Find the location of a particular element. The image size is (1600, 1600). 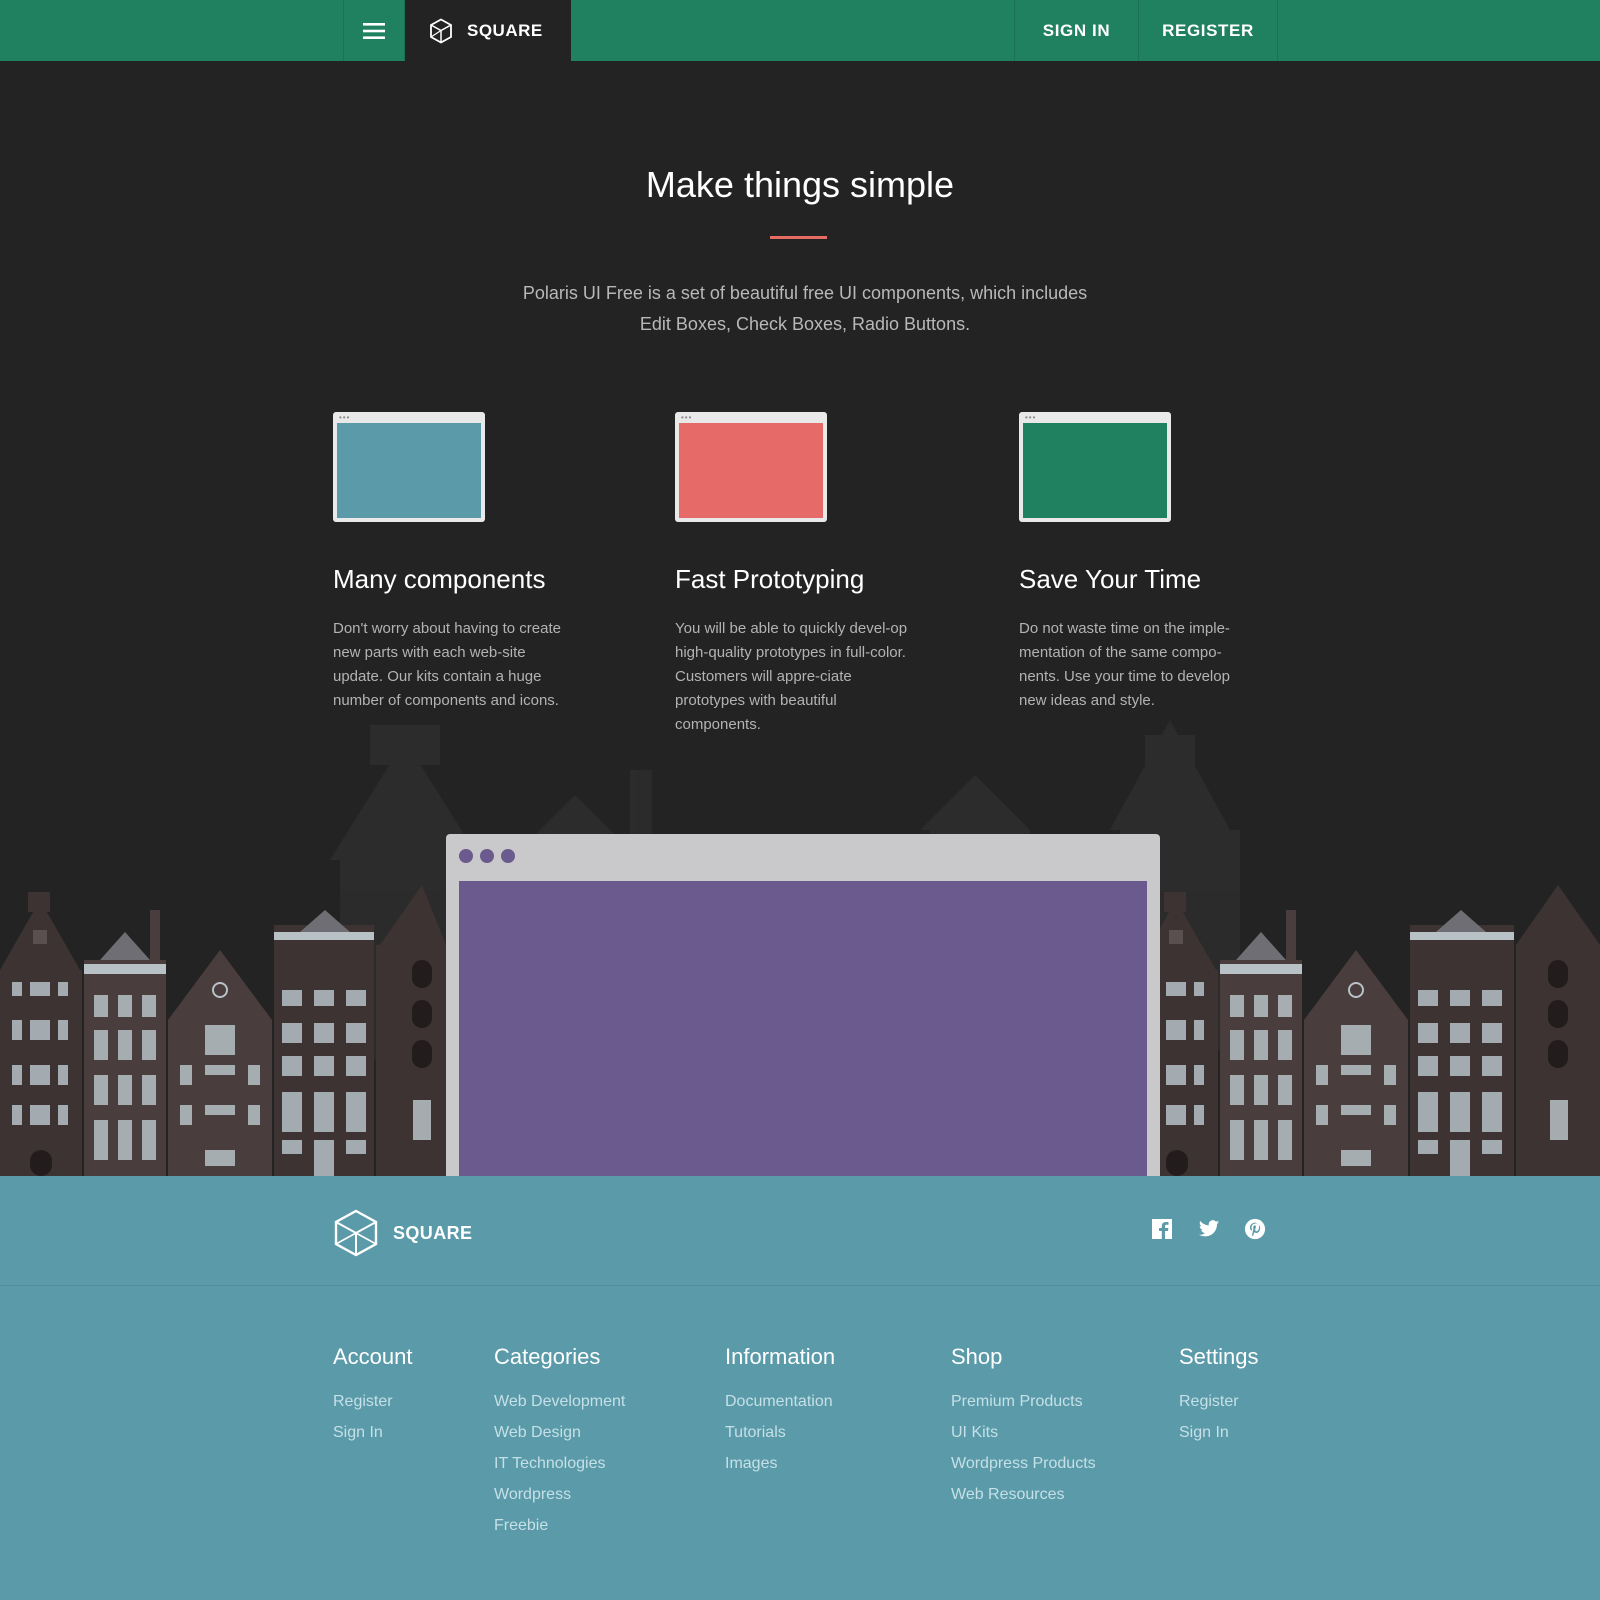

facebook-icon is located at coordinates (1162, 1229).